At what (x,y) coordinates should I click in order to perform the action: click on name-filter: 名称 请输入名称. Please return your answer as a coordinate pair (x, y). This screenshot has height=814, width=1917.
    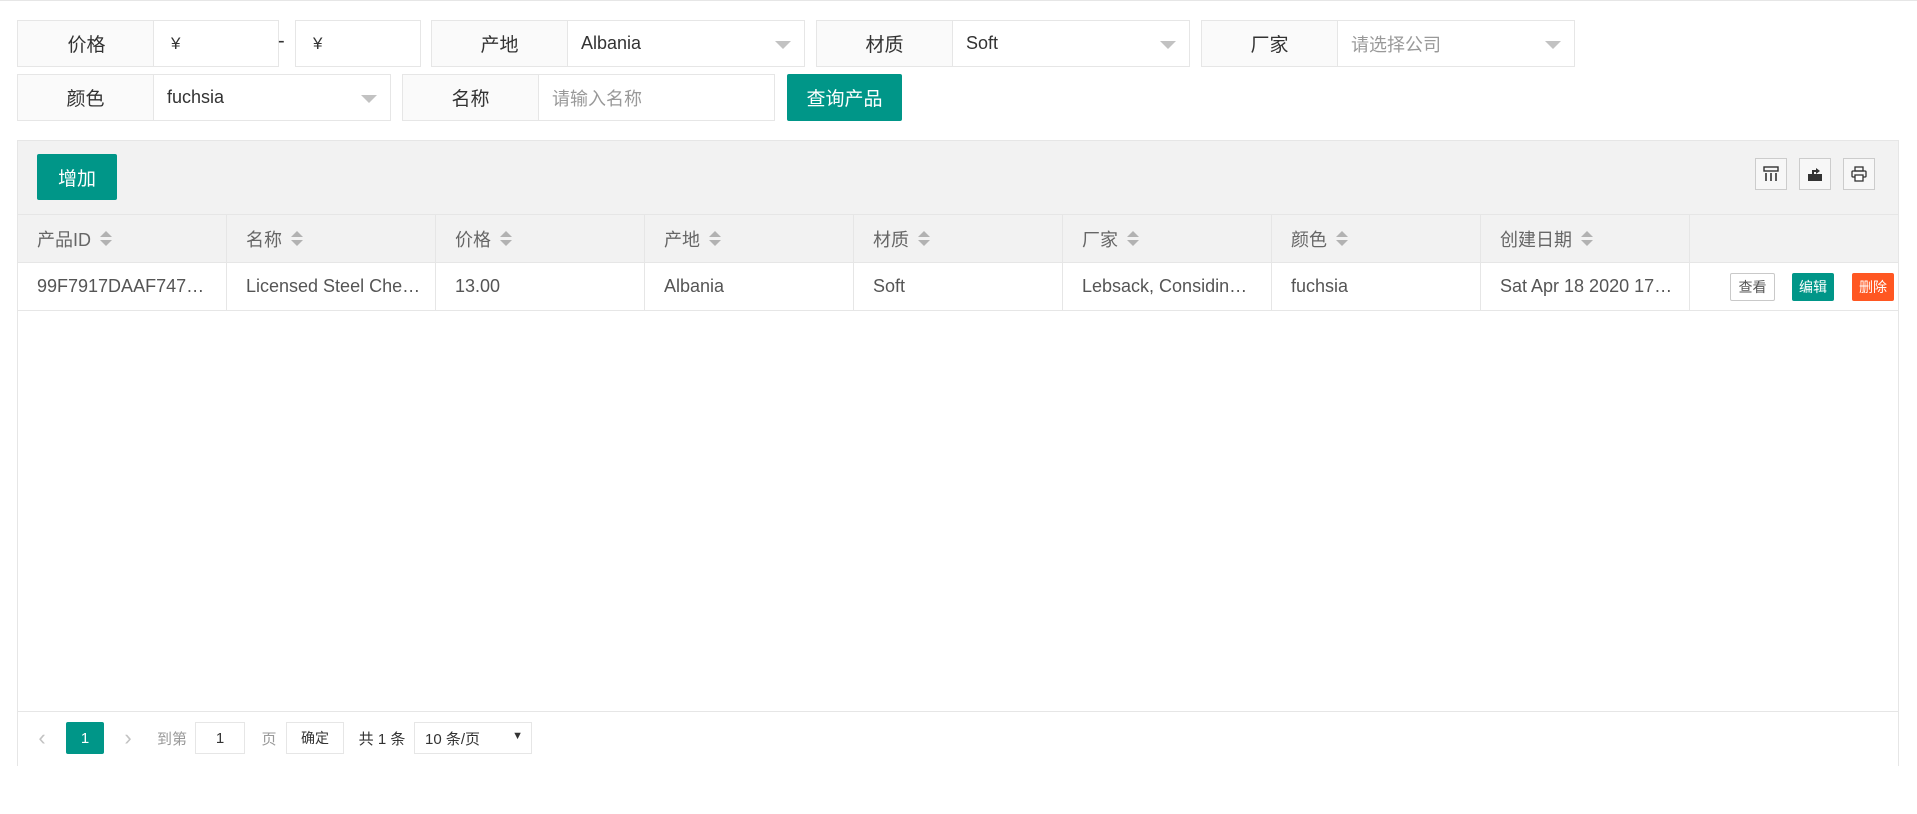
    Looking at the image, I should click on (588, 97).